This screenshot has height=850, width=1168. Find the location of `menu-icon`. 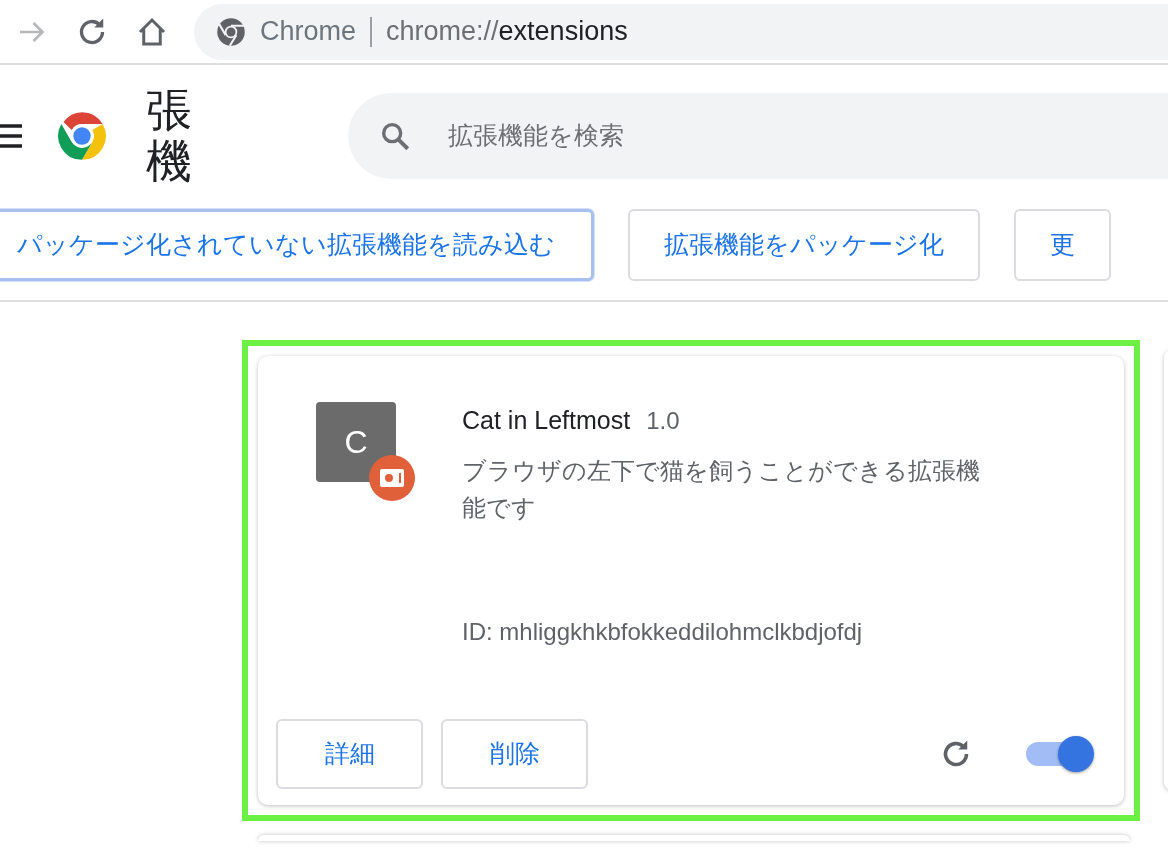

menu-icon is located at coordinates (12, 136).